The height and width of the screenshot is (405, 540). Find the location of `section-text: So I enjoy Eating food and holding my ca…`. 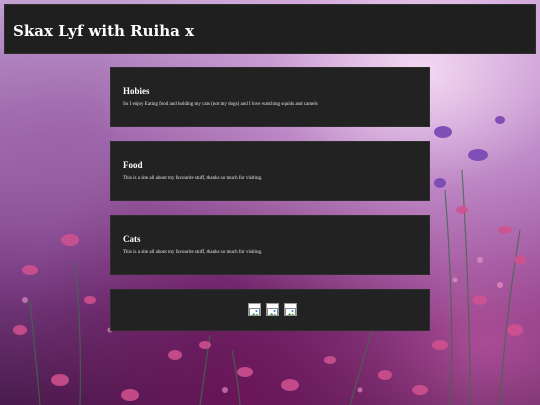

section-text: So I enjoy Eating food and holding my ca… is located at coordinates (220, 104).